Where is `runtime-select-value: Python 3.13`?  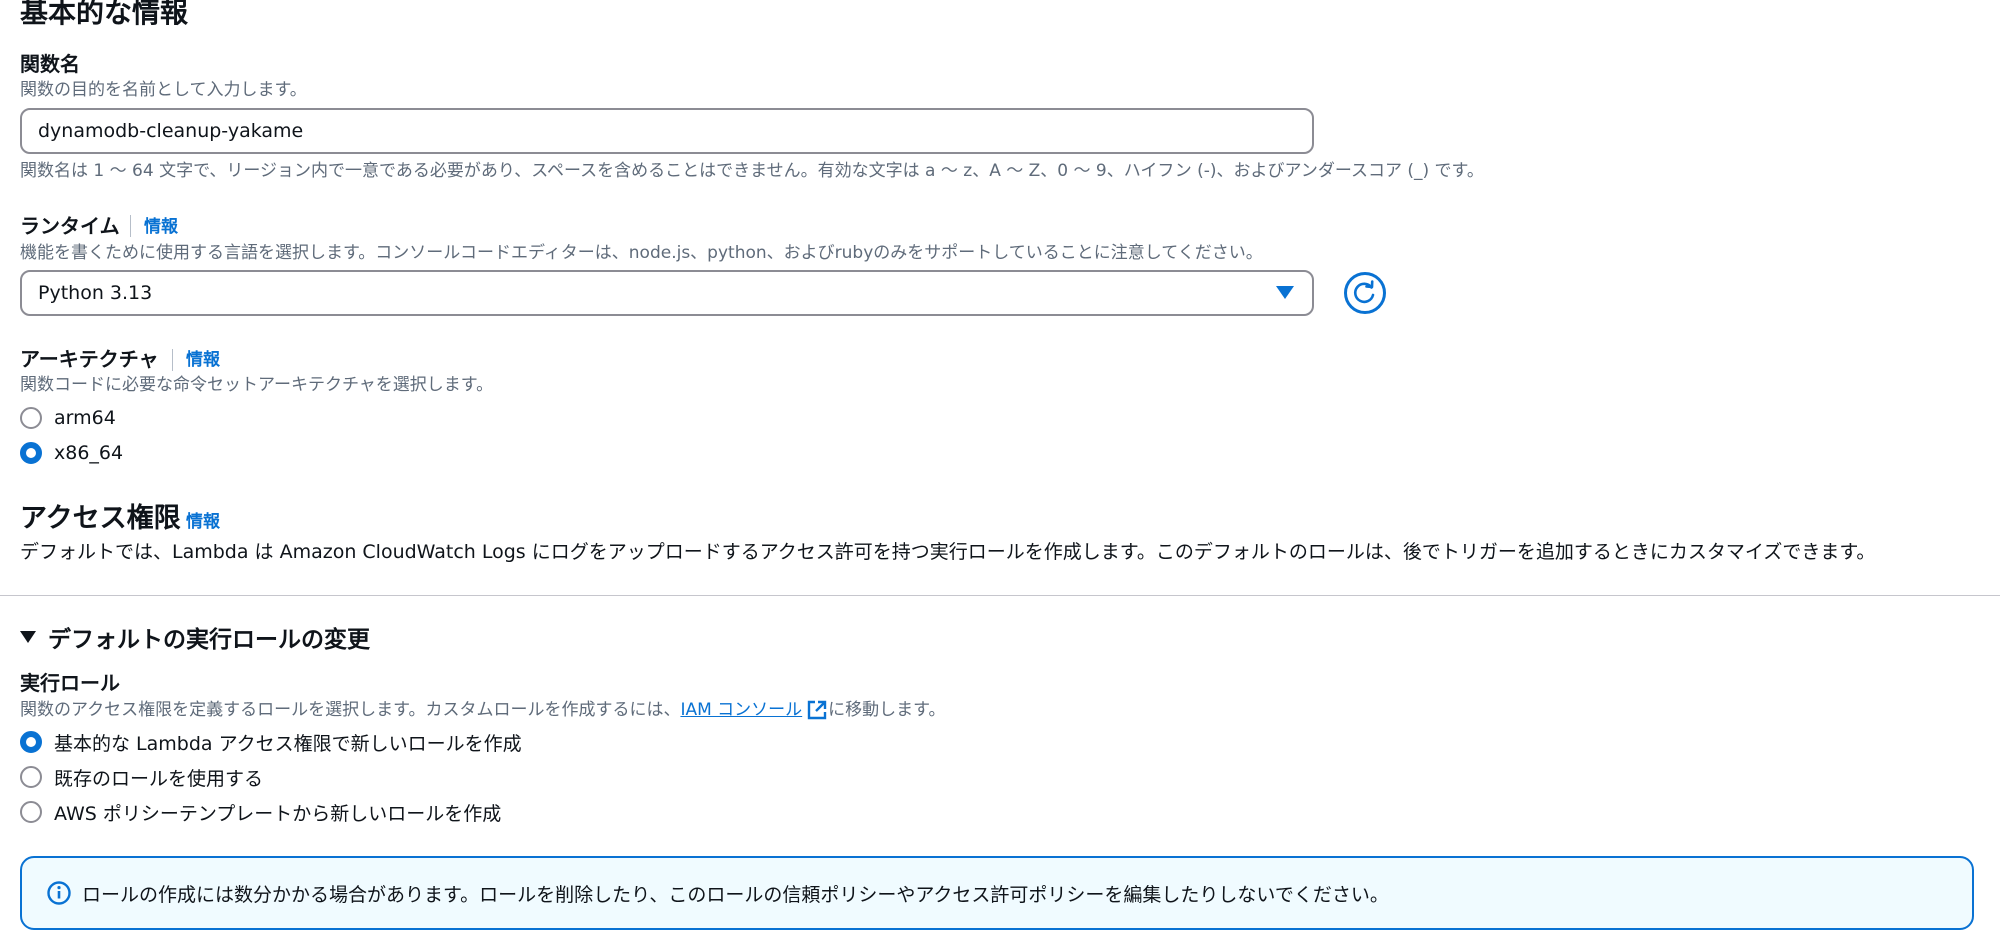 runtime-select-value: Python 3.13 is located at coordinates (95, 293).